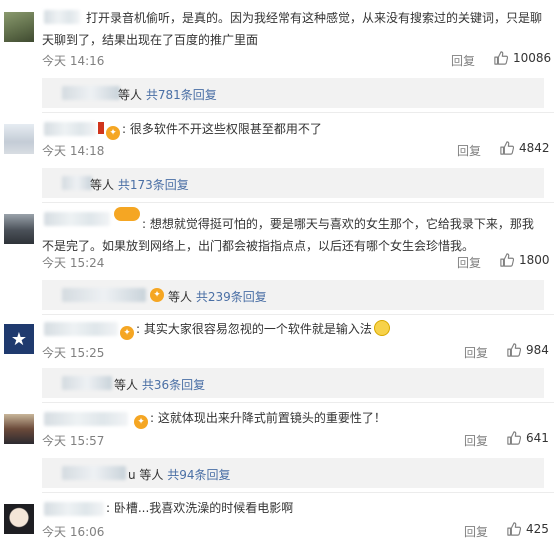  I want to click on comment-time: 今天 14:16, so click(73, 61).